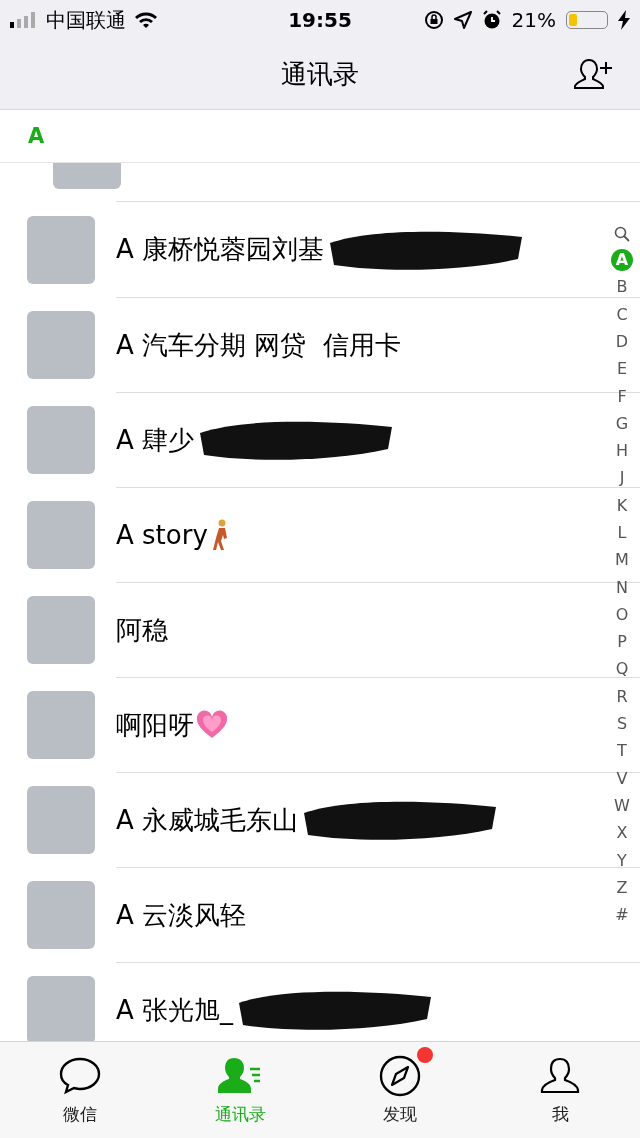  I want to click on status-time: 19:55, so click(320, 20).